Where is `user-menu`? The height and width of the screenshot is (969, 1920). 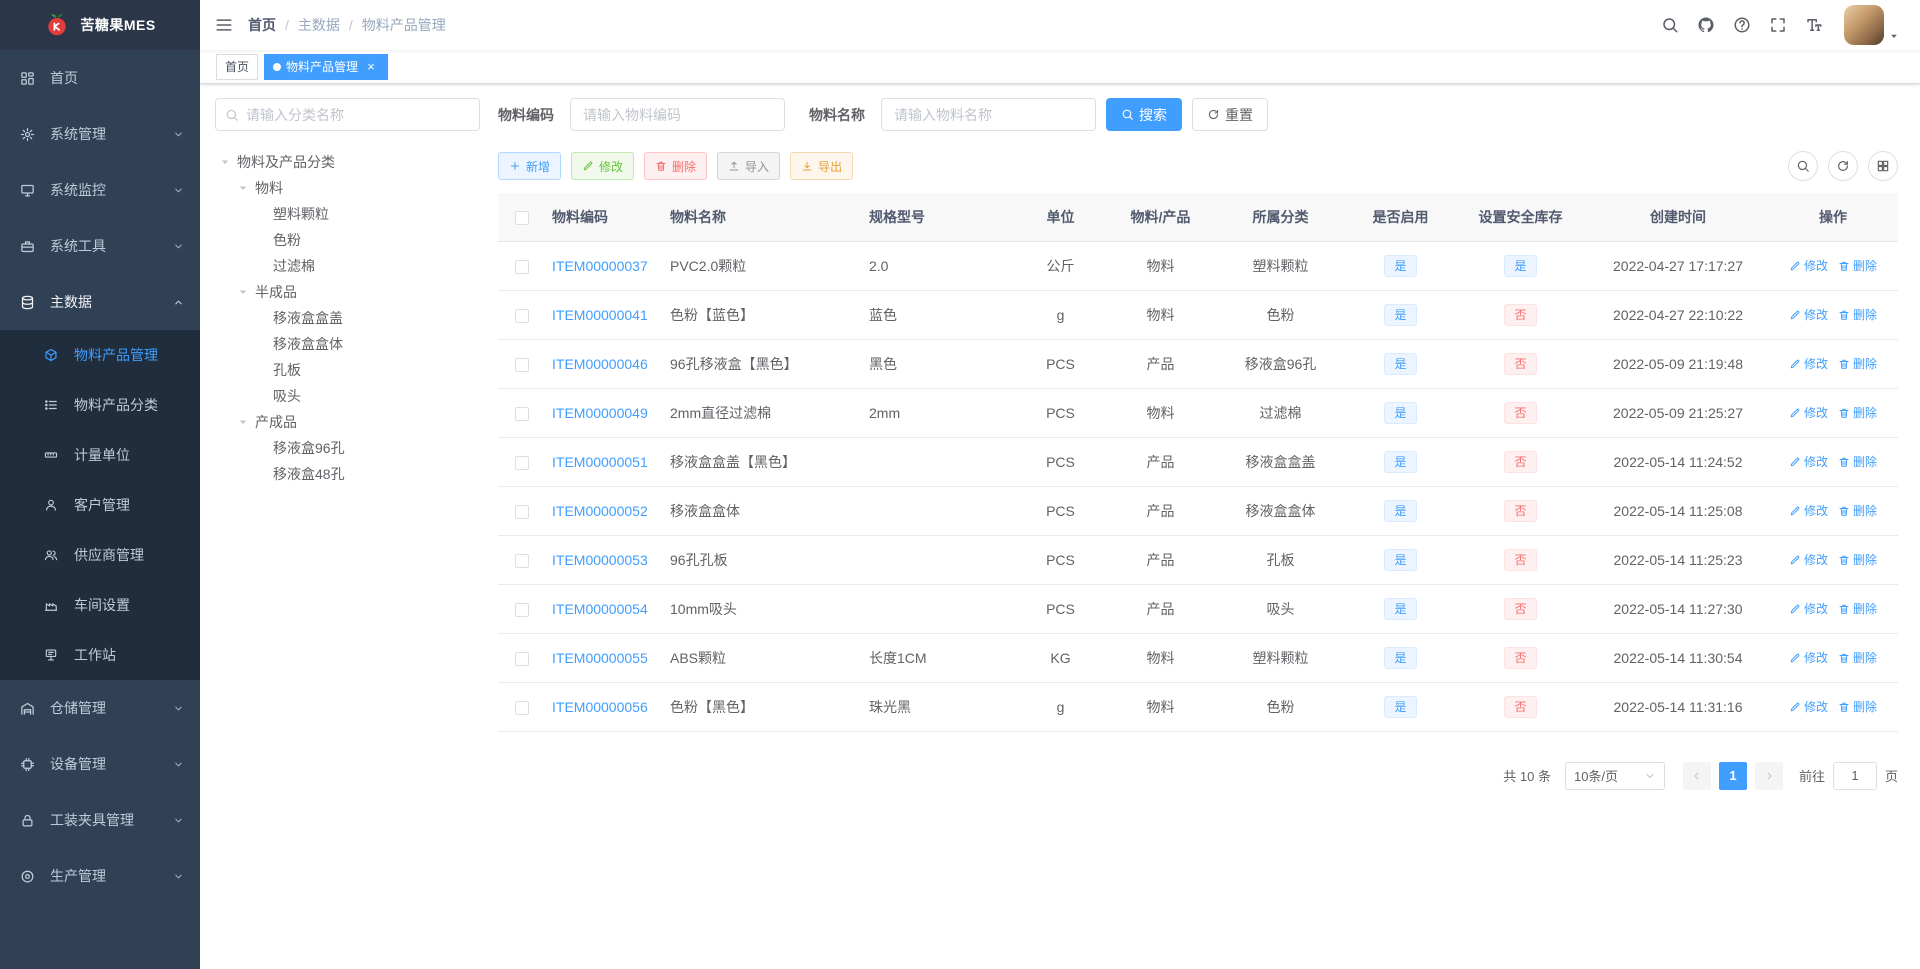 user-menu is located at coordinates (1872, 25).